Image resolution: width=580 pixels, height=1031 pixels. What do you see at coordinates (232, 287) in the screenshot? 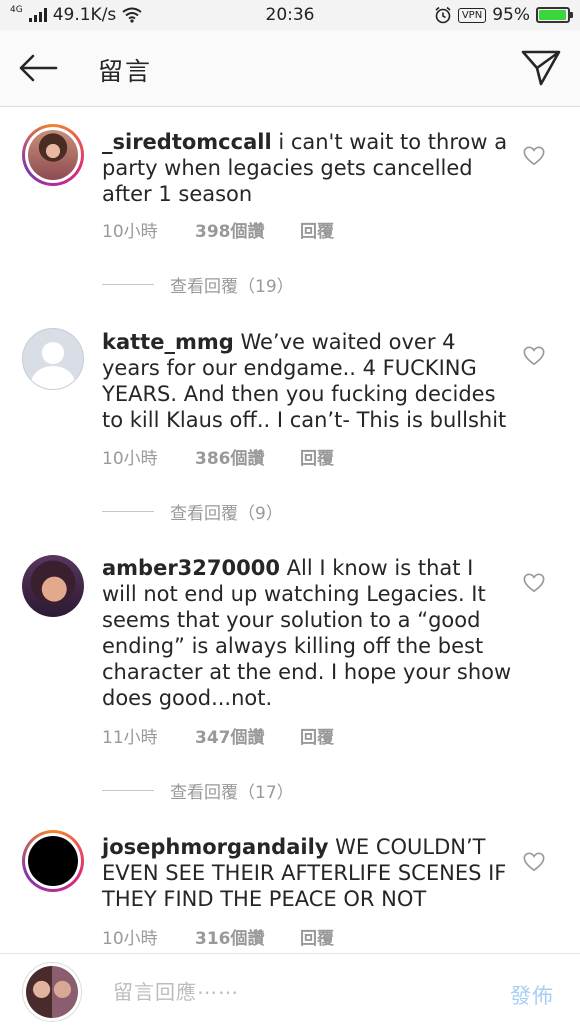
I see `view-replies-label: 查看回覆（19）` at bounding box center [232, 287].